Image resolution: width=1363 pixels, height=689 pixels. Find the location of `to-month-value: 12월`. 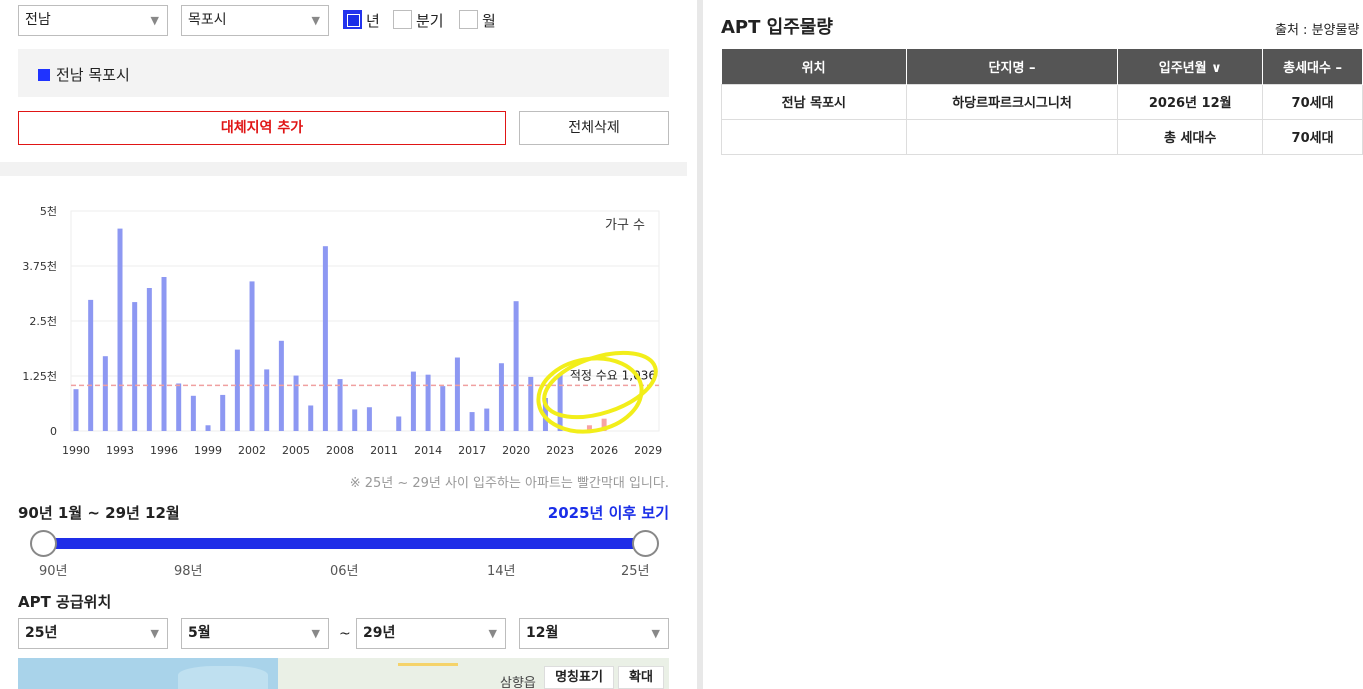

to-month-value: 12월 is located at coordinates (542, 633).